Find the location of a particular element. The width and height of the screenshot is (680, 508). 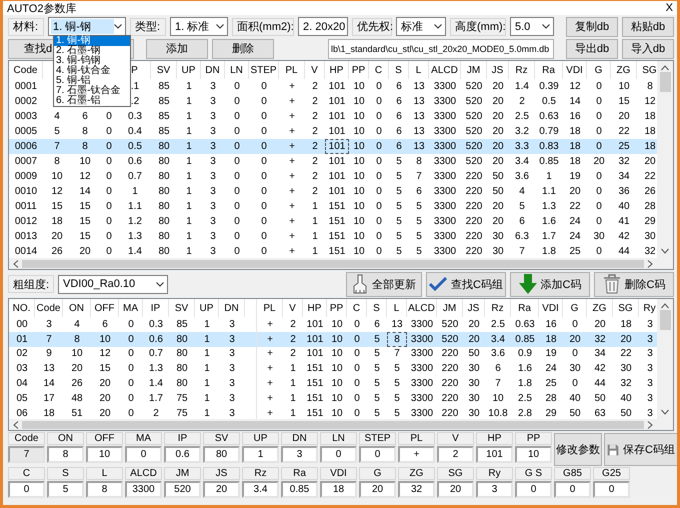

toolbar-button: 删除 is located at coordinates (243, 48).